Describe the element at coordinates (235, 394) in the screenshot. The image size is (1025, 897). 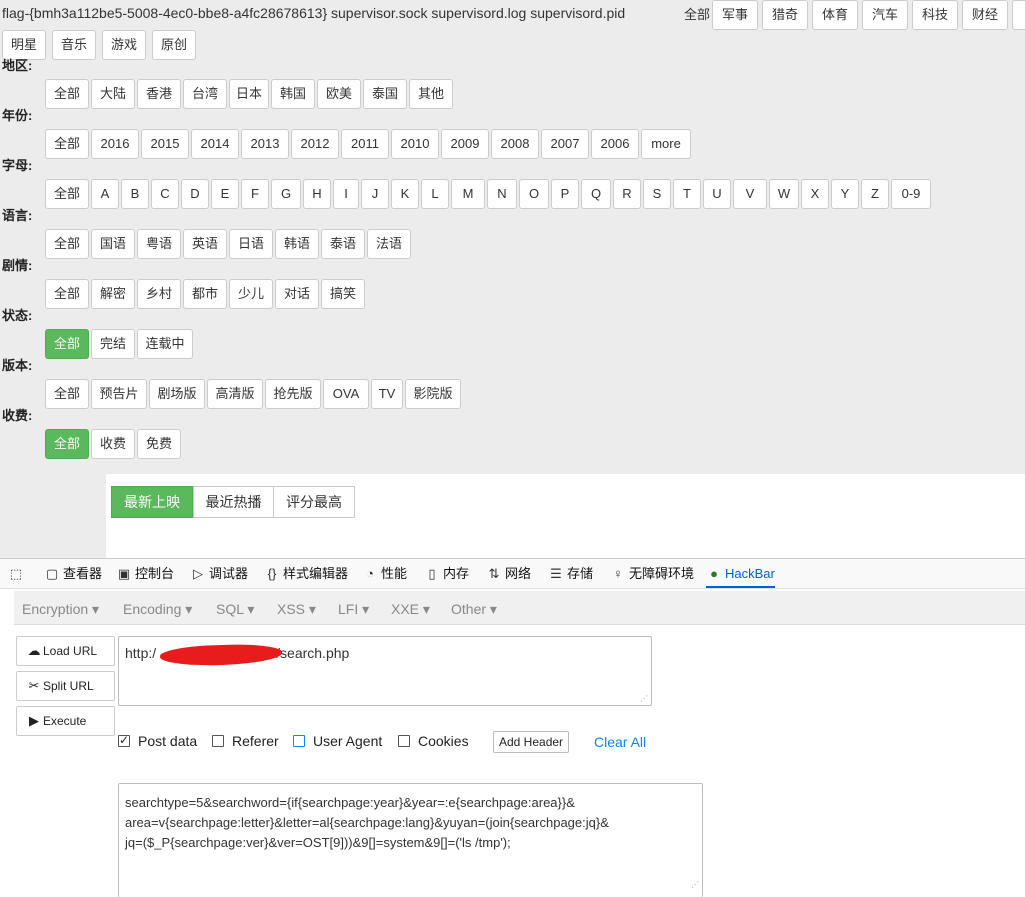
I see `filter-version-button: 高清版` at that location.